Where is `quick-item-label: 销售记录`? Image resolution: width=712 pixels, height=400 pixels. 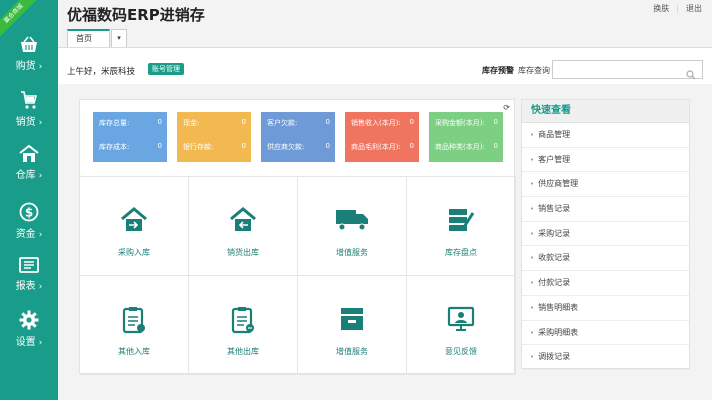 quick-item-label: 销售记录 is located at coordinates (554, 209).